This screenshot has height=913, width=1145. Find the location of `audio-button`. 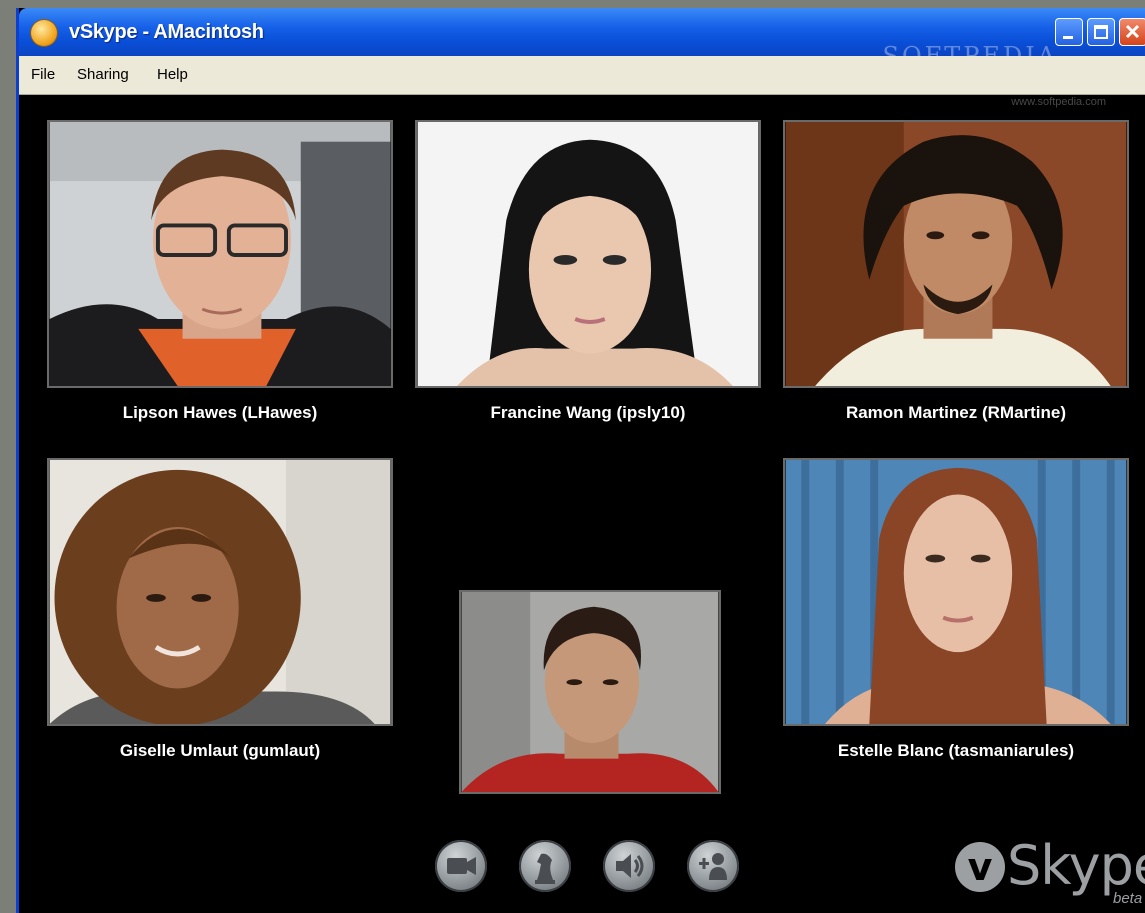

audio-button is located at coordinates (629, 866).